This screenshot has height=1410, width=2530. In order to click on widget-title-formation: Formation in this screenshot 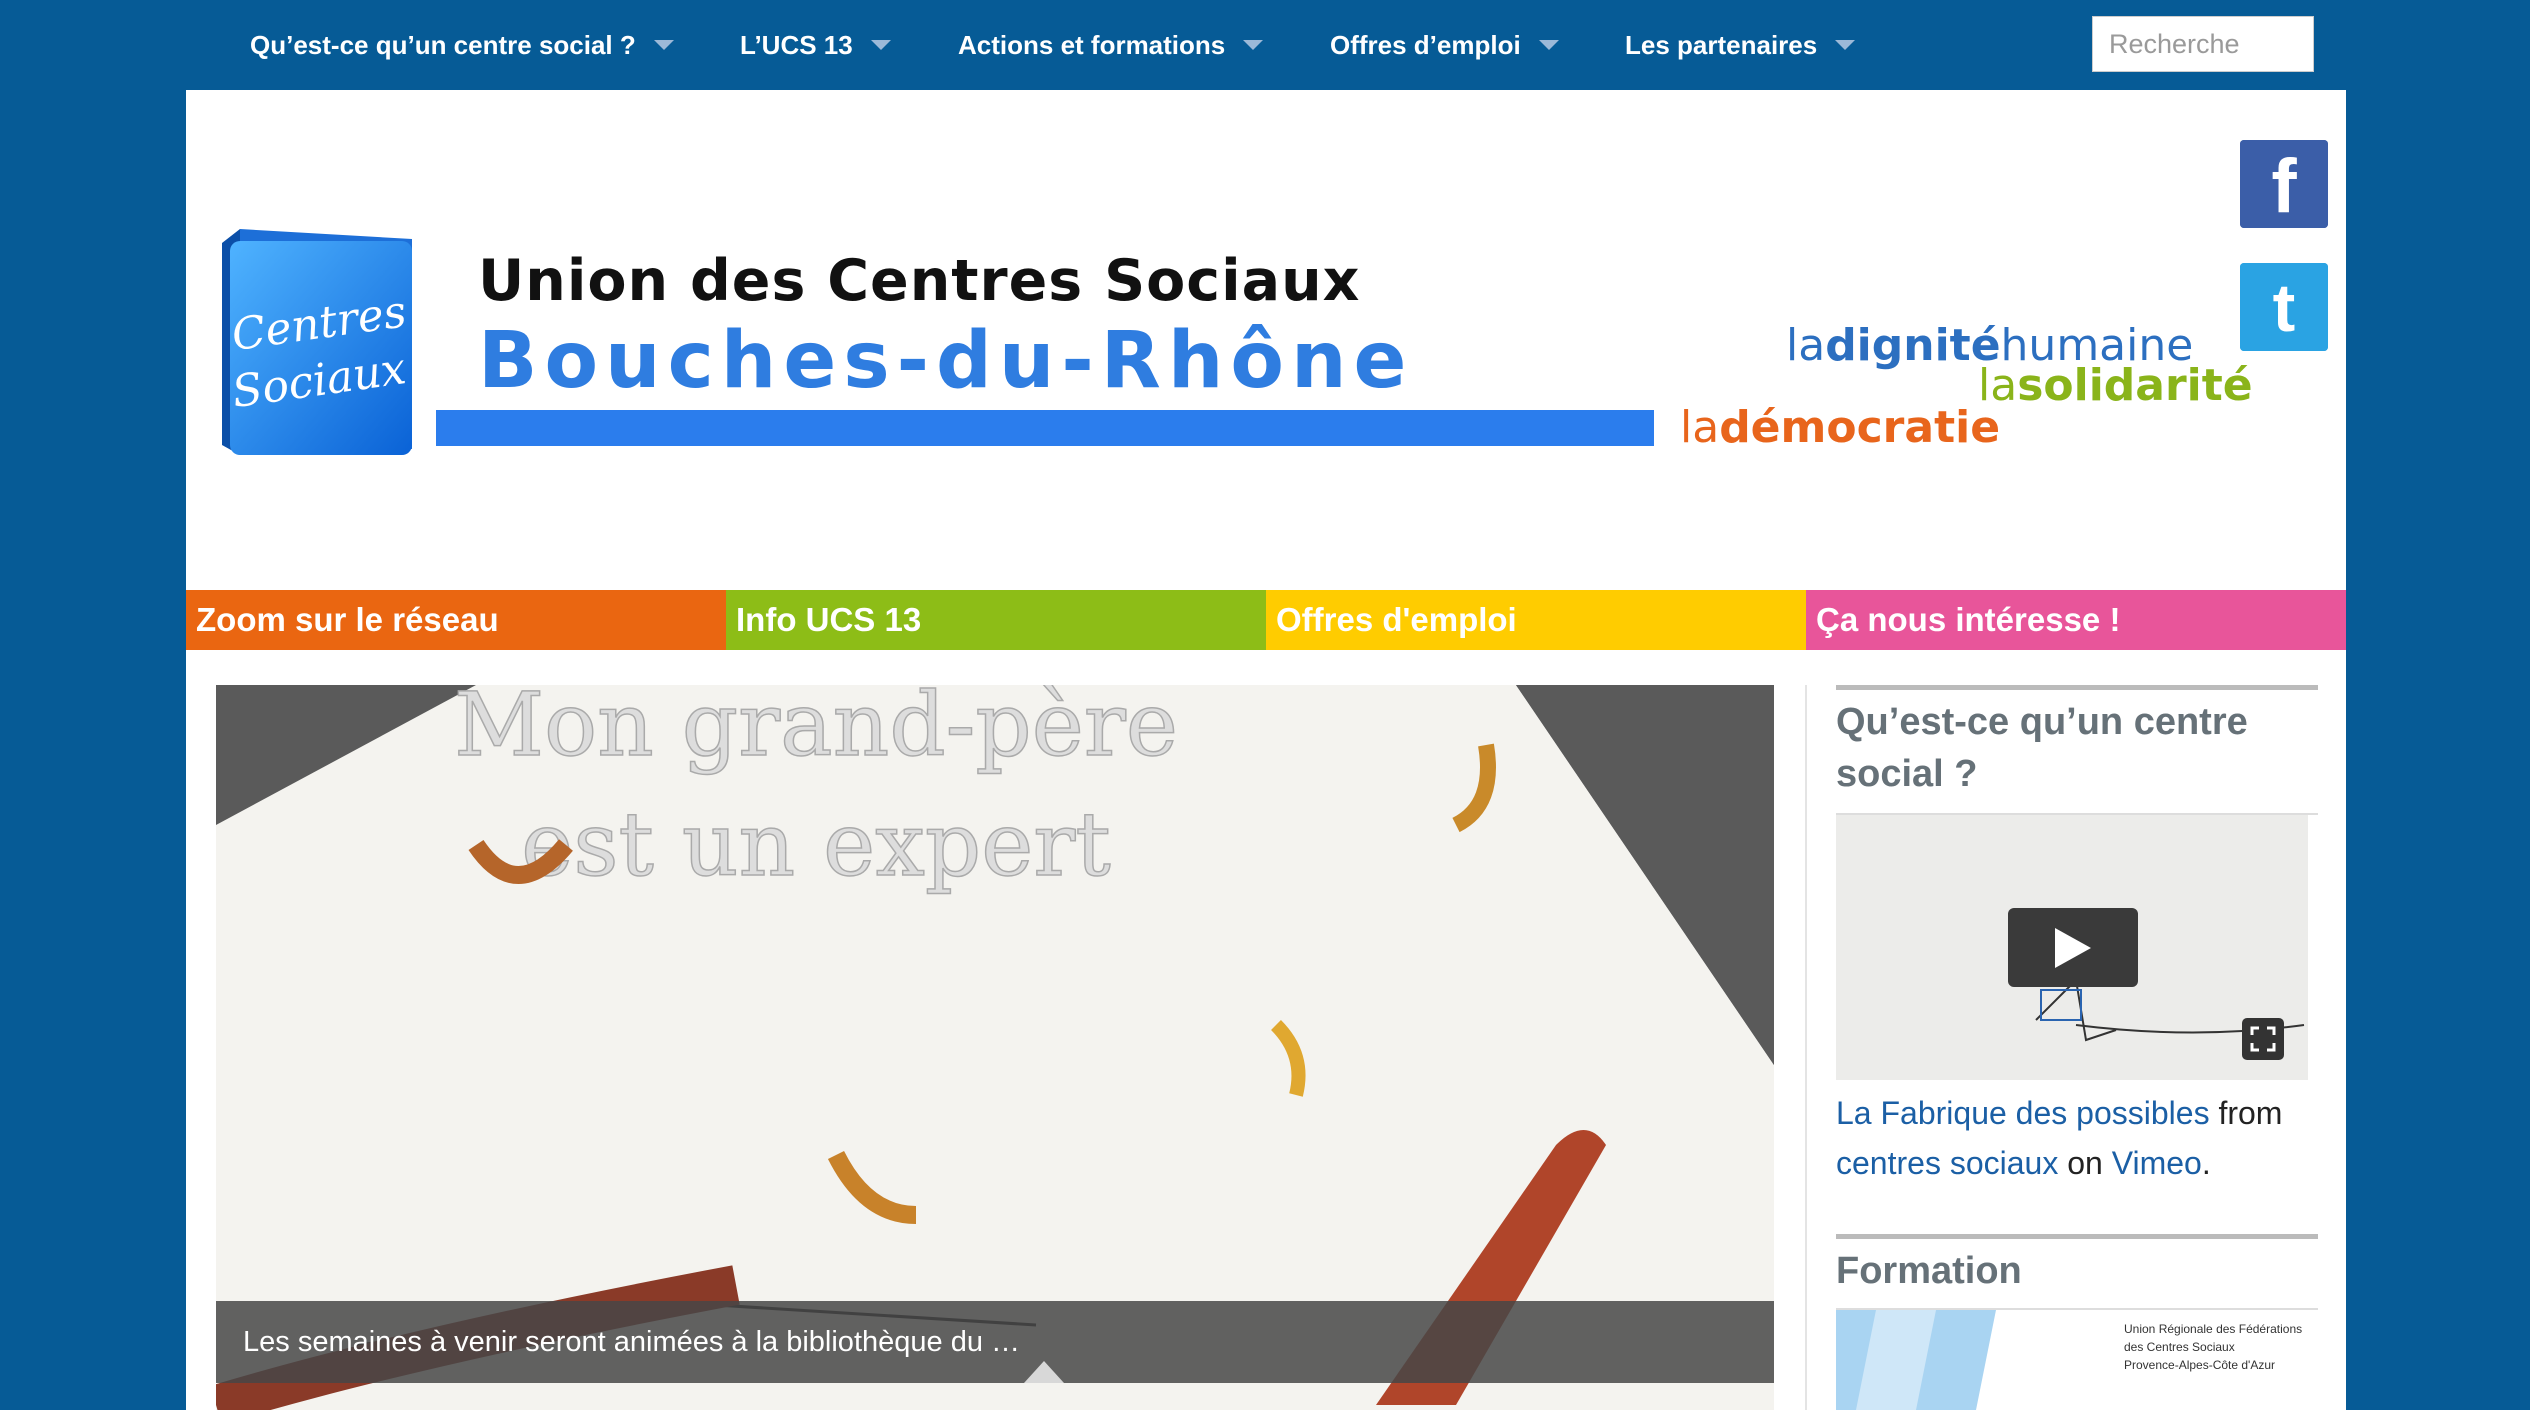, I will do `click(1929, 1271)`.